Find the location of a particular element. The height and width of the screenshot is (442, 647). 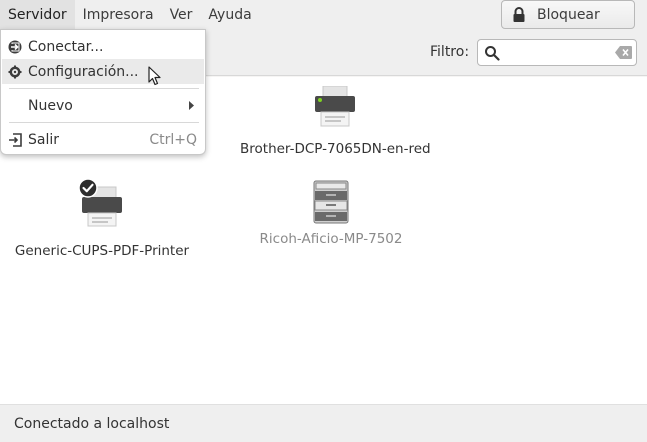

menu-bar: Servidor Impresora Ver Ayuda is located at coordinates (130, 15).